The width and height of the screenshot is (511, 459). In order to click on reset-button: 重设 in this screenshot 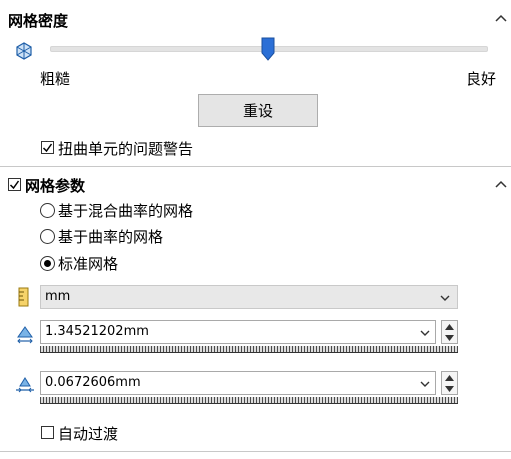, I will do `click(258, 110)`.